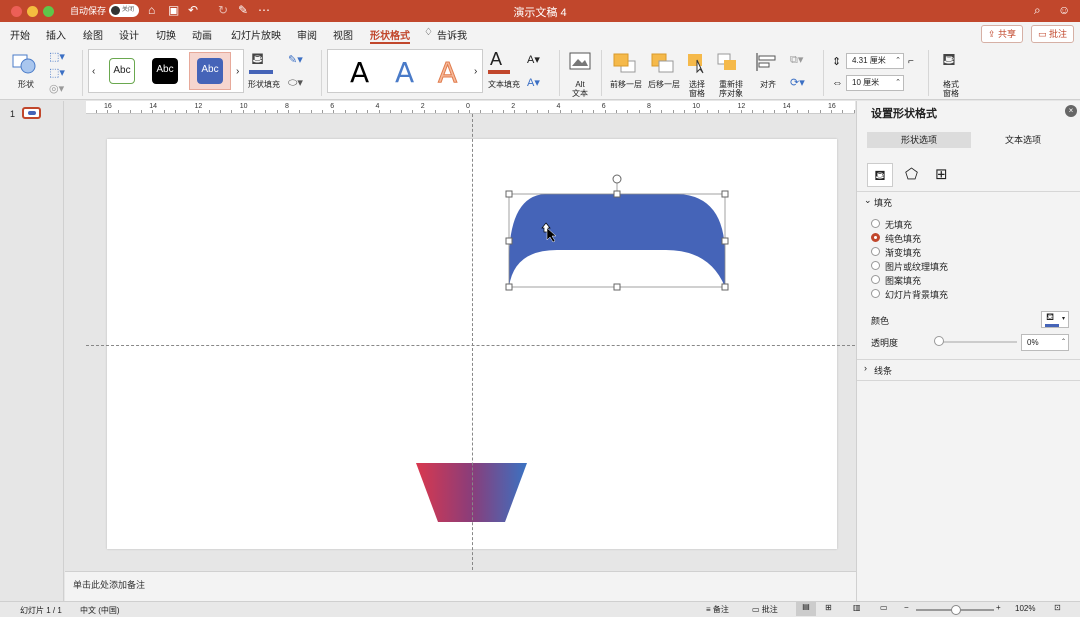  Describe the element at coordinates (307, 34) in the screenshot. I see `tab-review: 审阅` at that location.